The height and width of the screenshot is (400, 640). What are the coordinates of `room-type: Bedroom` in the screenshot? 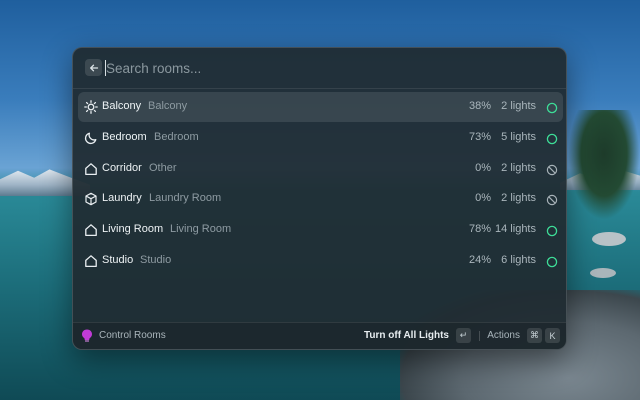 It's located at (176, 136).